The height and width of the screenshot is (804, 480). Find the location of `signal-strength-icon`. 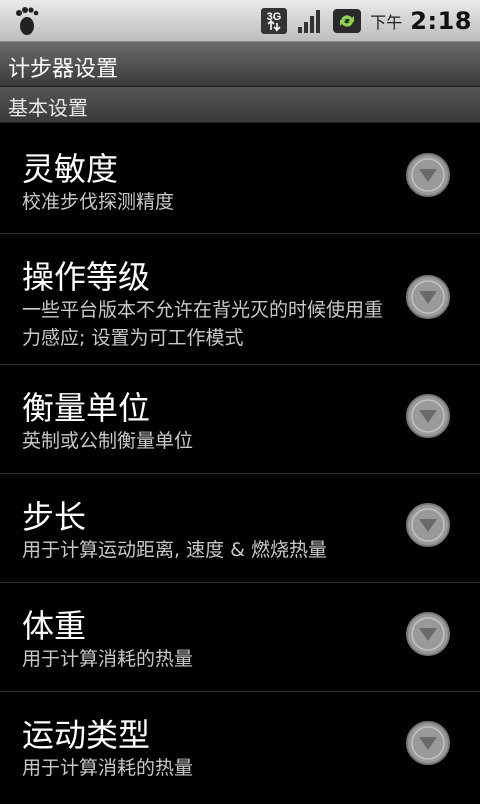

signal-strength-icon is located at coordinates (309, 21).